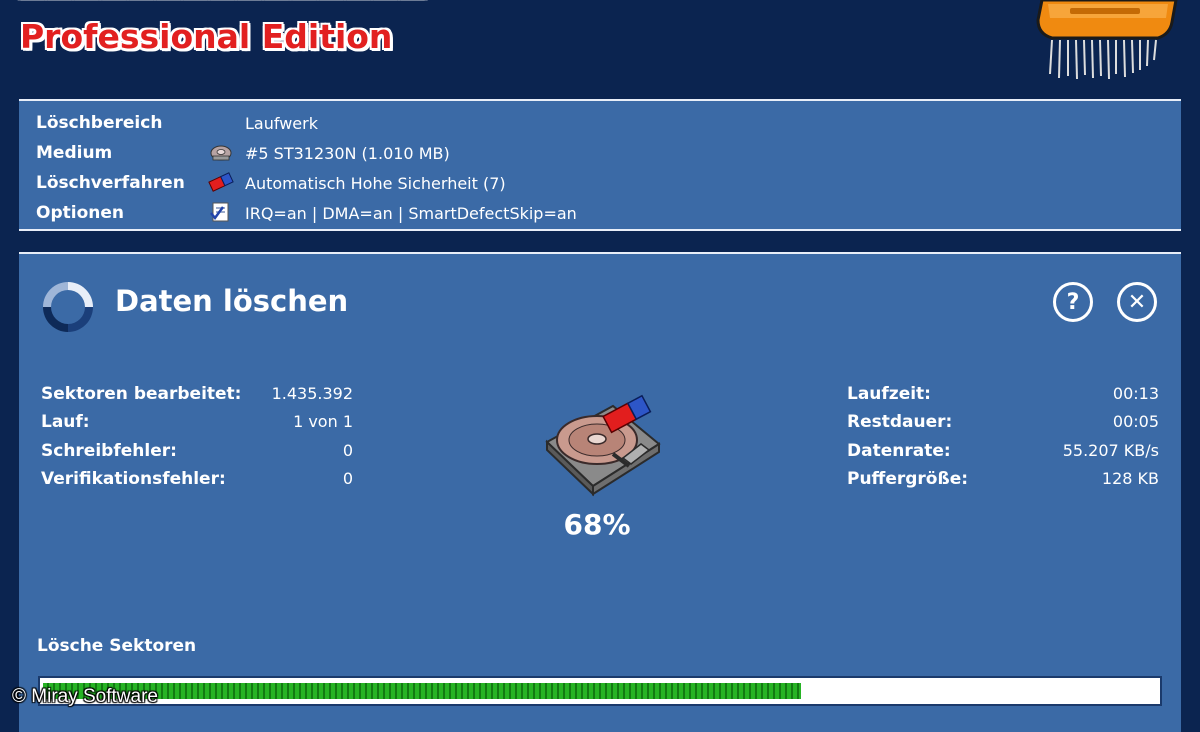 This screenshot has height=732, width=1200. I want to click on stat-value: 00:05, so click(1135, 421).